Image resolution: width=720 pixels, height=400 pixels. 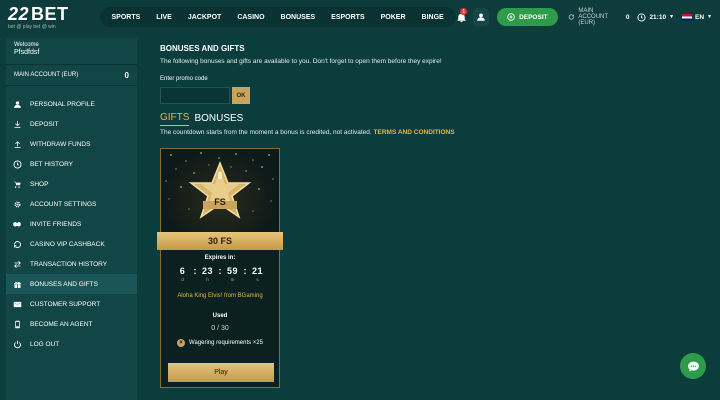 I want to click on cashback-icon, so click(x=17, y=244).